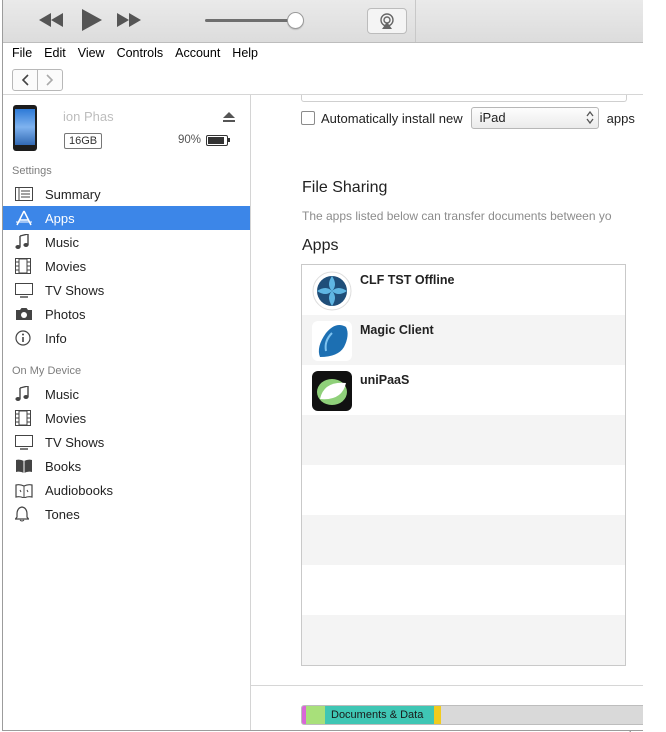 Image resolution: width=666 pixels, height=732 pixels. Describe the element at coordinates (323, 53) in the screenshot. I see `menu-bar: File Edit View Controls Account Help` at that location.